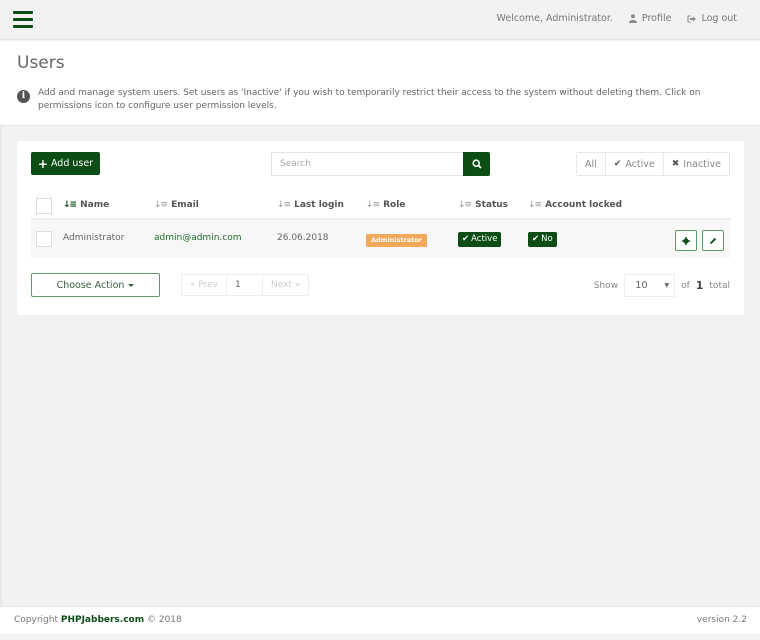 The image size is (760, 640). What do you see at coordinates (131, 285) in the screenshot?
I see `caret-down-icon` at bounding box center [131, 285].